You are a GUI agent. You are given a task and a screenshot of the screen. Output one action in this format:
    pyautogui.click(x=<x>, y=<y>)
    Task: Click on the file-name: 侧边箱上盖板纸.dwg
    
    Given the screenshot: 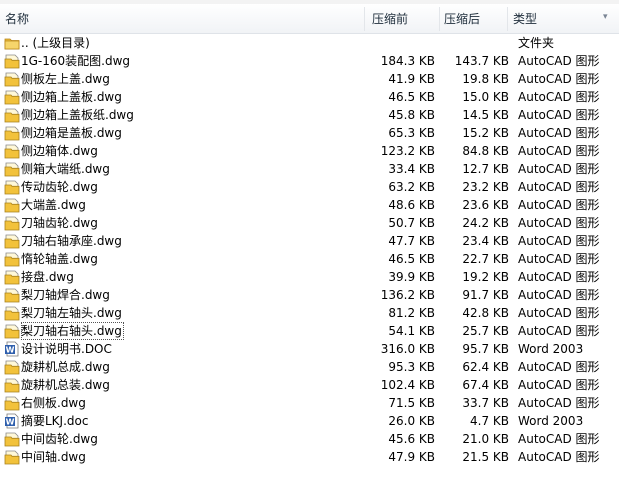 What is the action you would take?
    pyautogui.click(x=77, y=115)
    